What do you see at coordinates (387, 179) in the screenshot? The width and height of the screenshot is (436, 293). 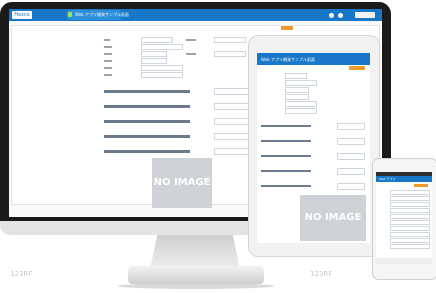 I see `phone-app-title: Web アプリ` at bounding box center [387, 179].